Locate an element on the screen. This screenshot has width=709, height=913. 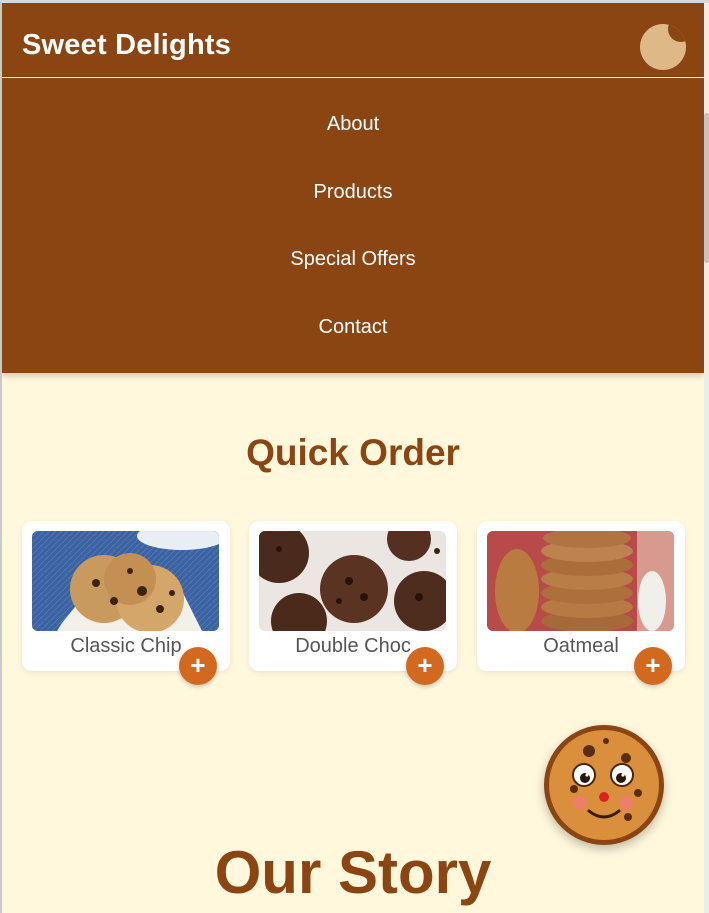
scrollbar-thumb is located at coordinates (706, 188).